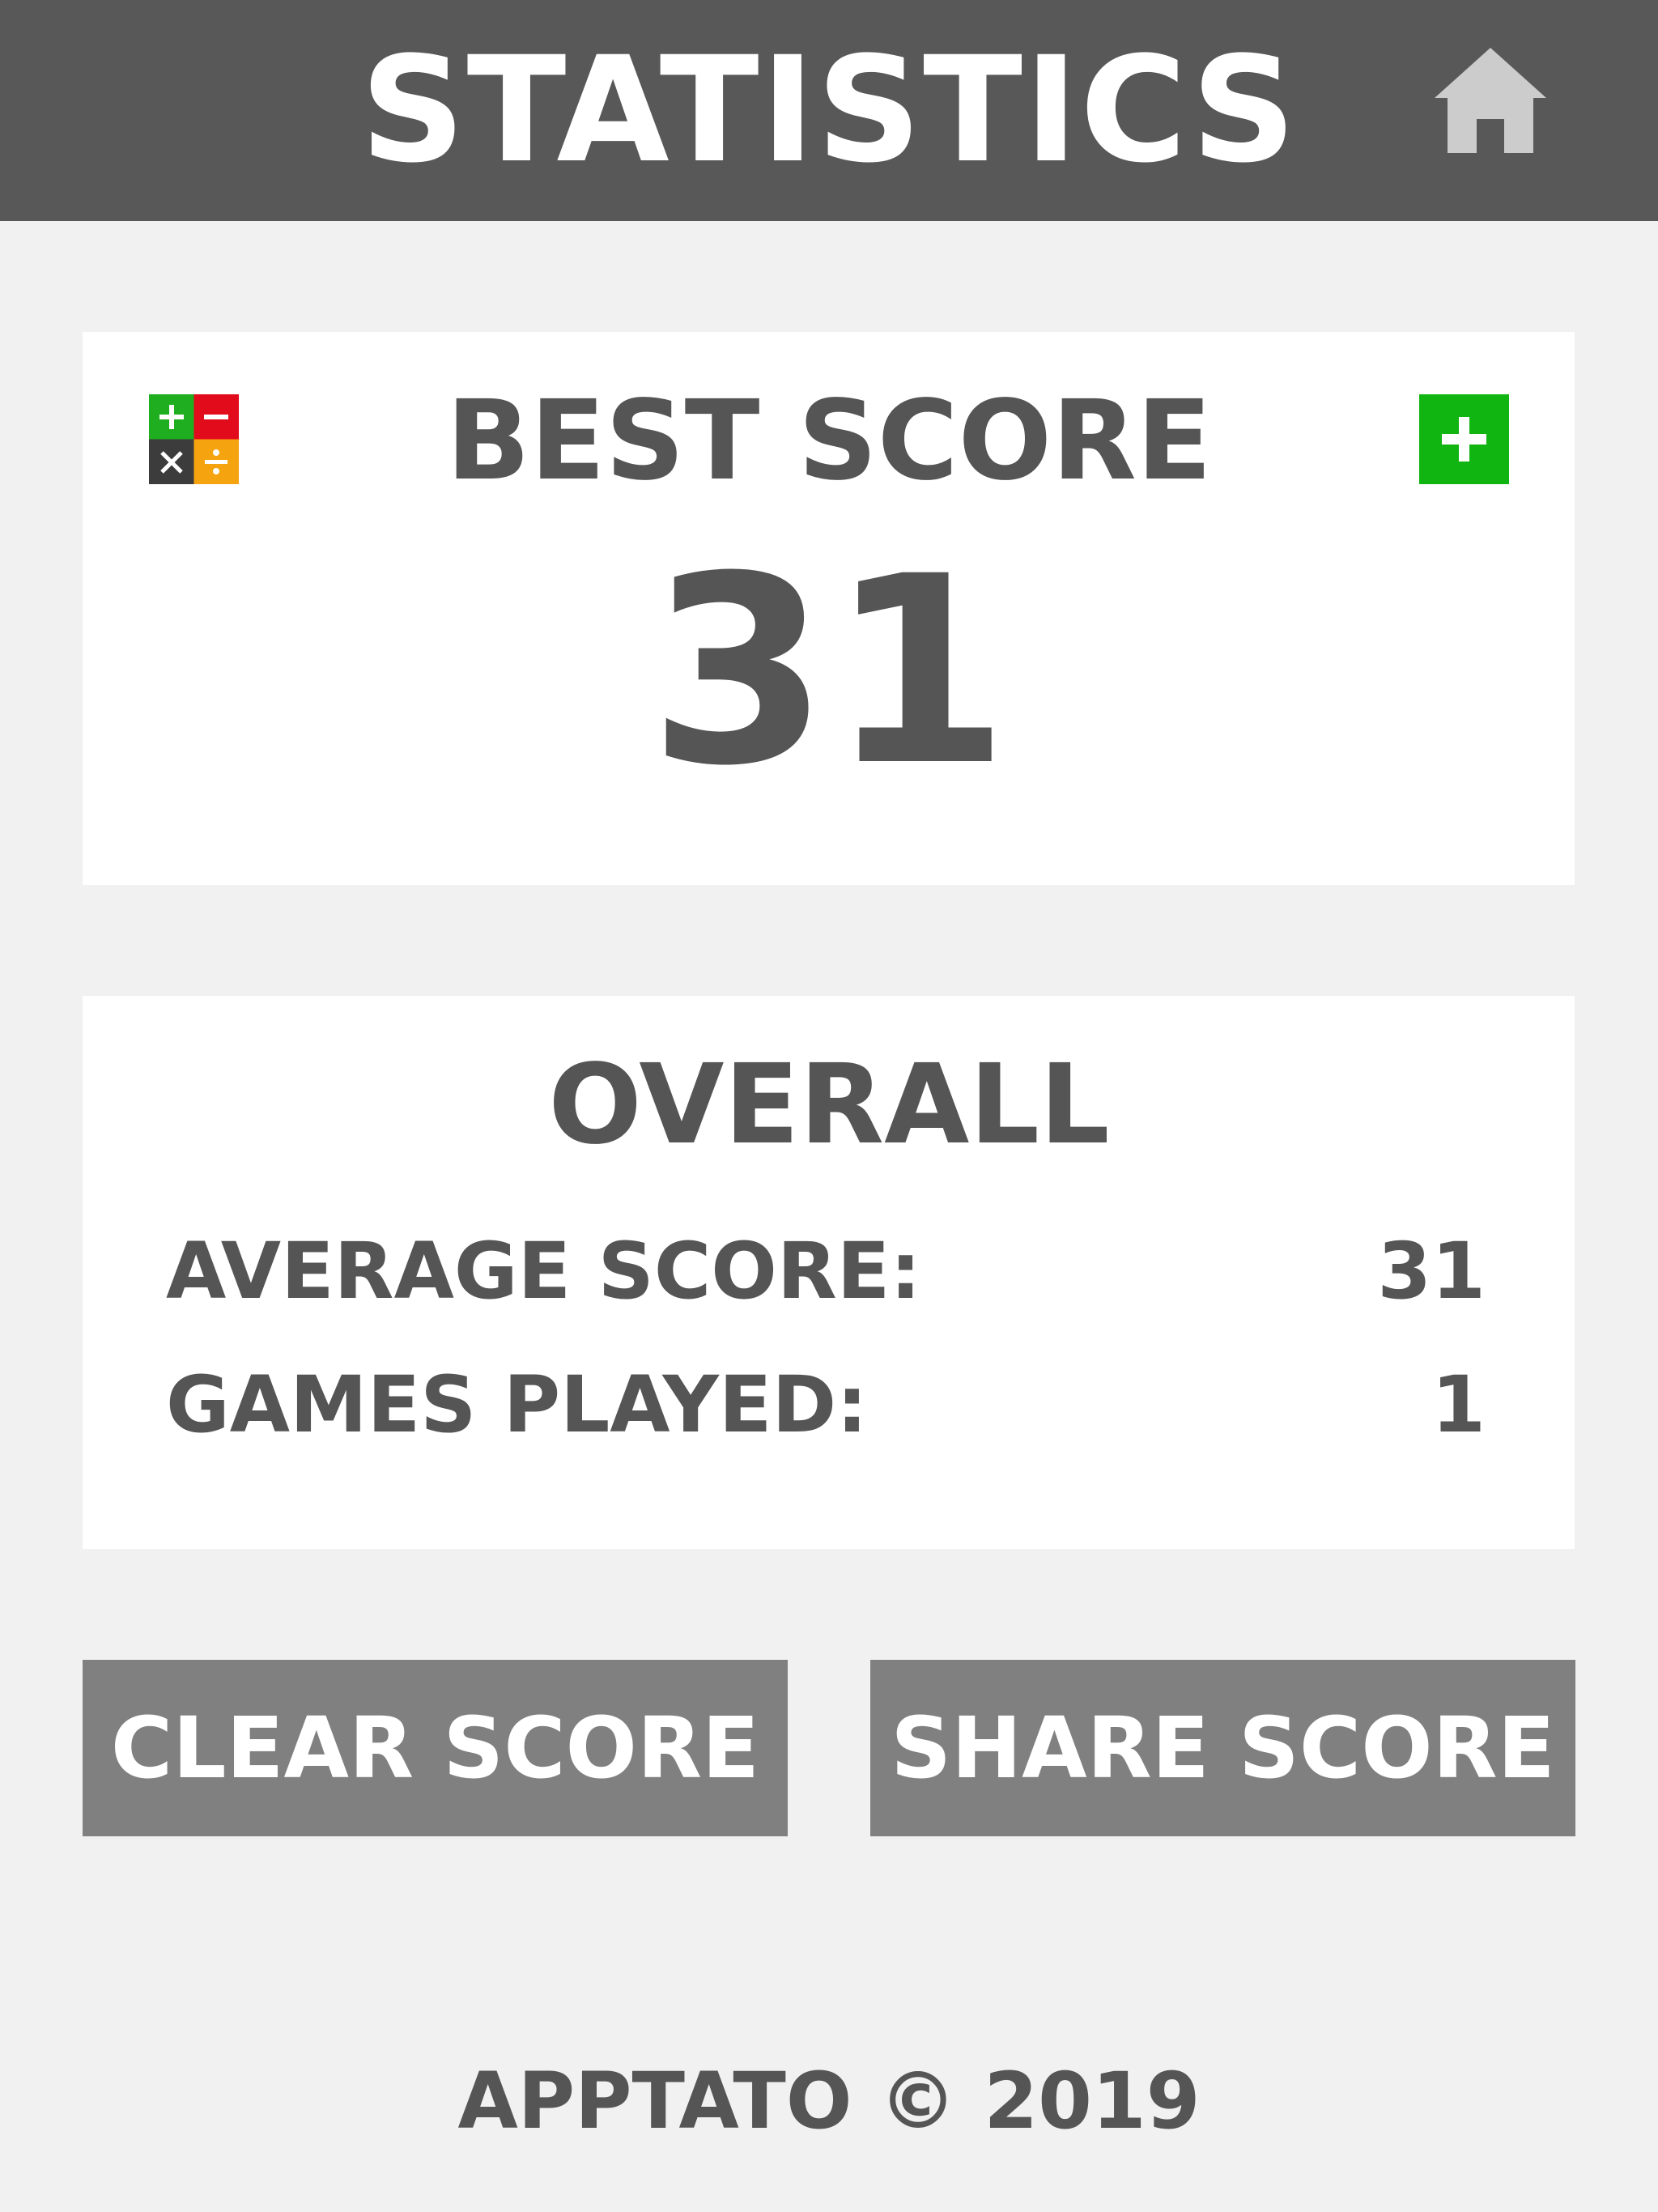  What do you see at coordinates (435, 1748) in the screenshot?
I see `clear-score-button: CLEAR SCORE` at bounding box center [435, 1748].